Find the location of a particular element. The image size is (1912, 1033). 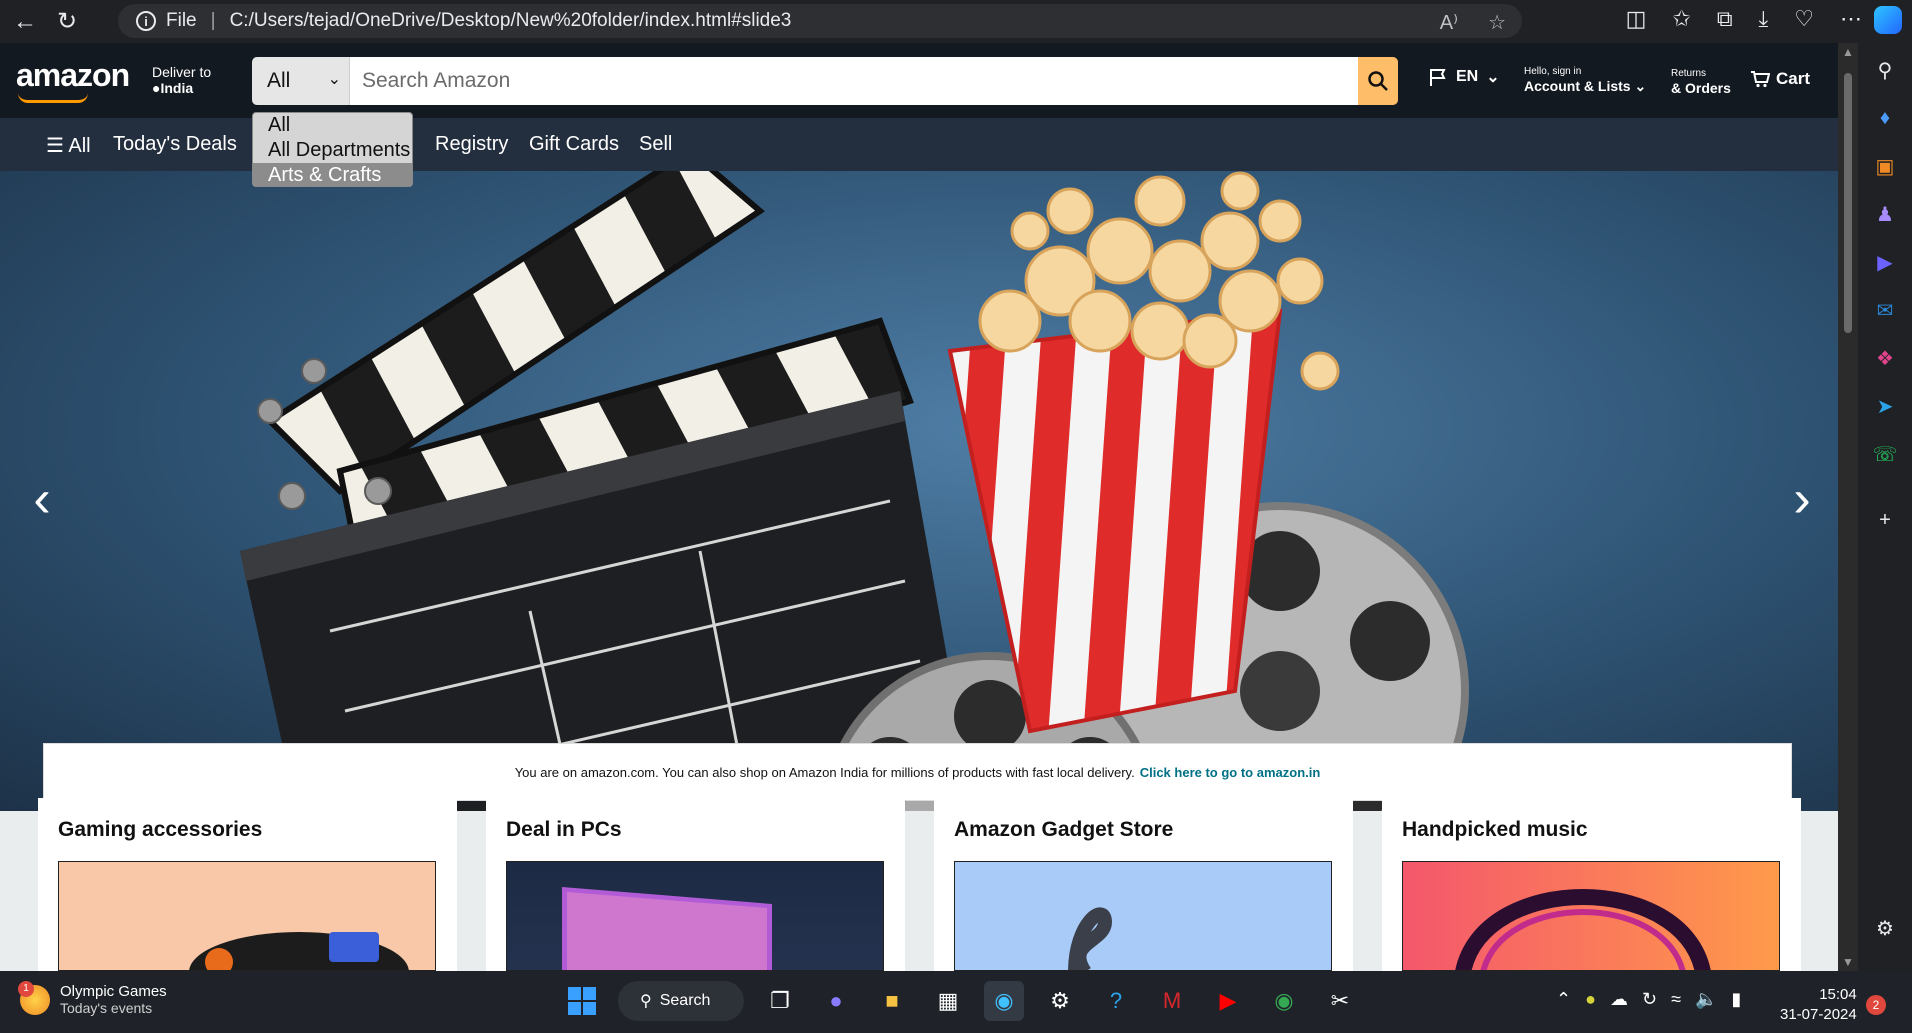

games-icon: ♟ is located at coordinates (1885, 214).